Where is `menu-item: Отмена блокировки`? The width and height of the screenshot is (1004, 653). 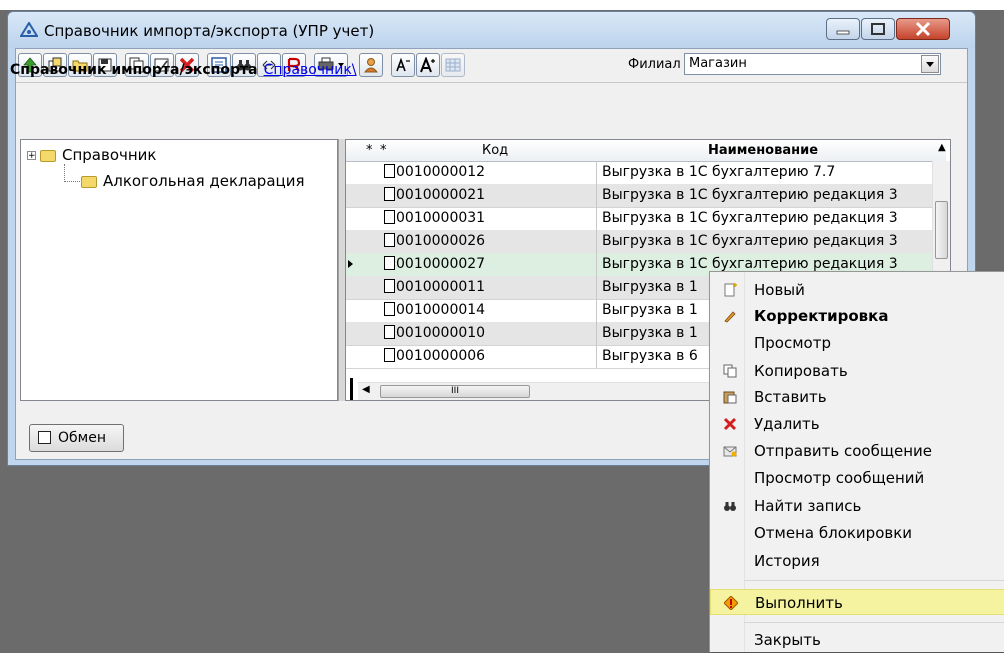 menu-item: Отмена блокировки is located at coordinates (857, 533).